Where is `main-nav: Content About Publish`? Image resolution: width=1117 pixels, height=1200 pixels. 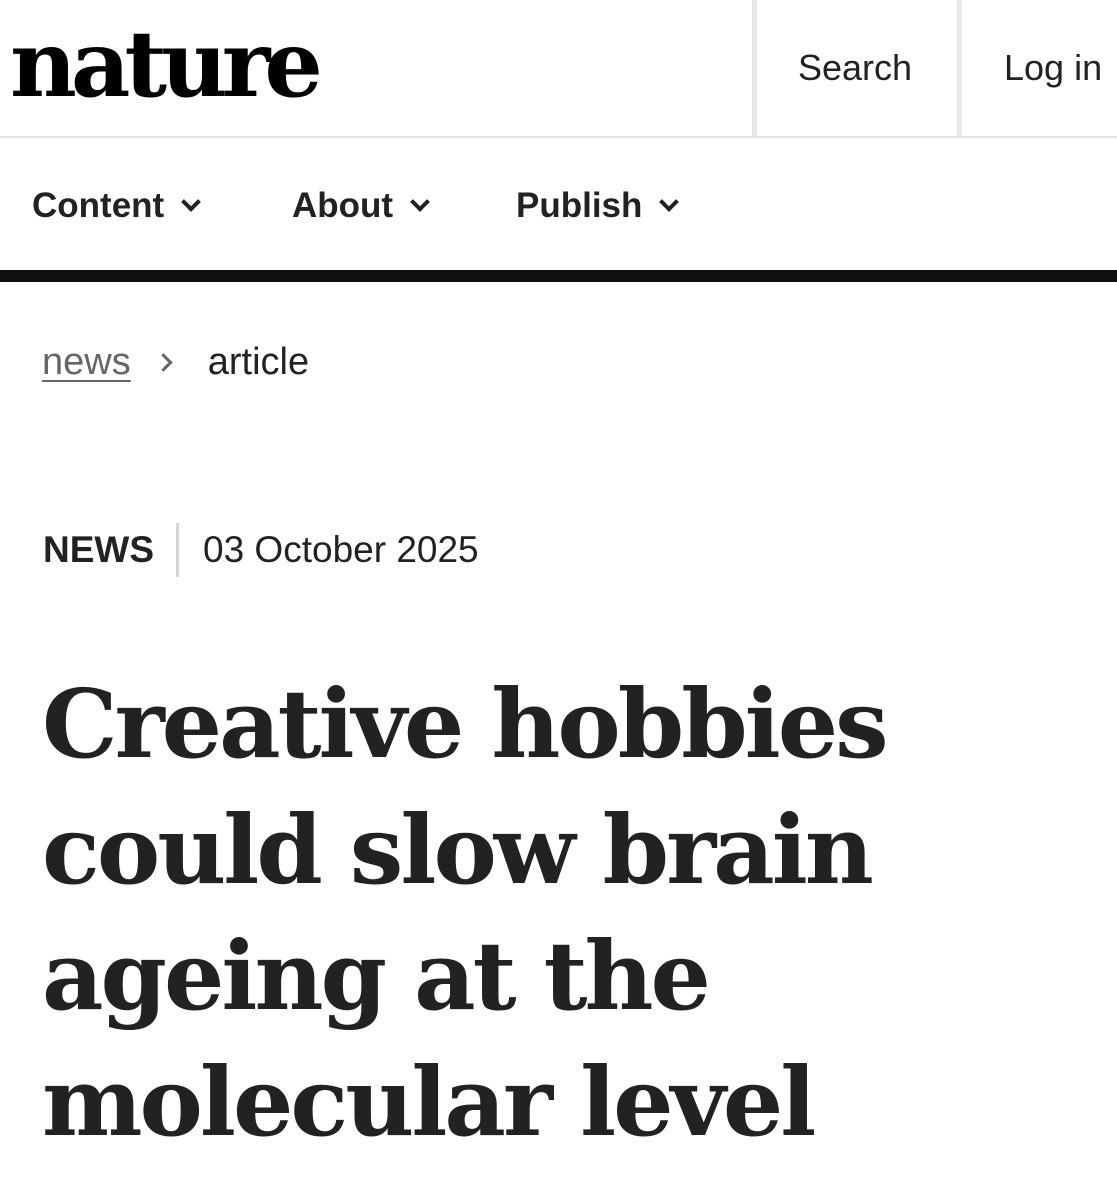
main-nav: Content About Publish is located at coordinates (558, 204).